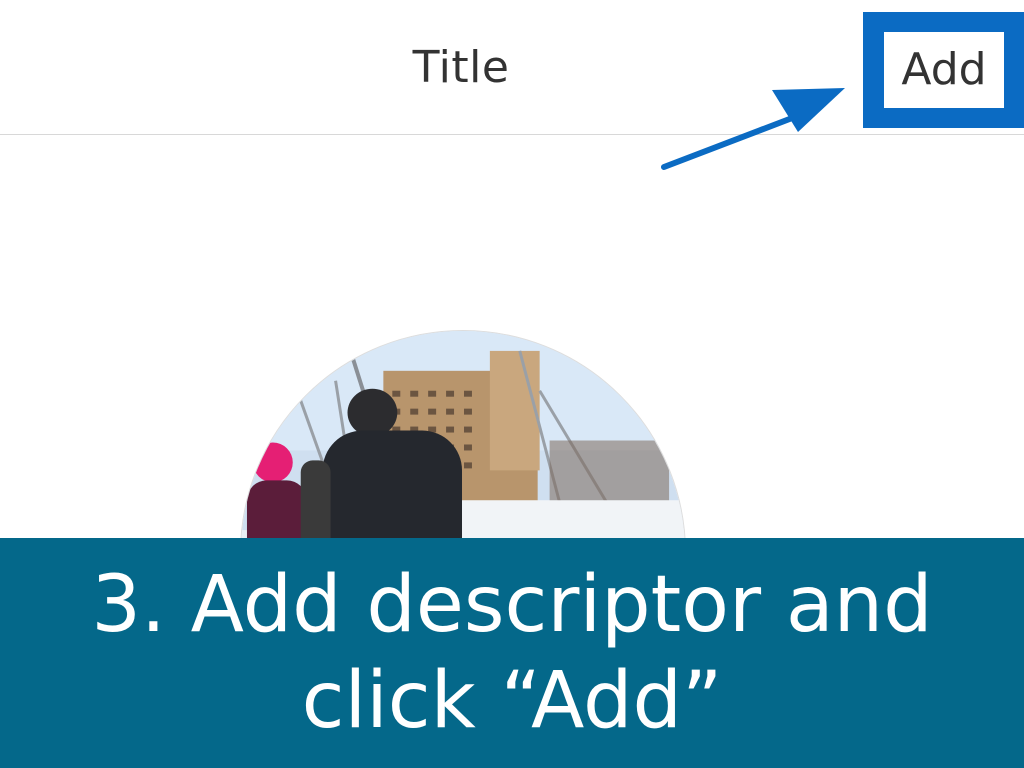  I want to click on arrow-pointing-to-add-icon, so click(753, 129).